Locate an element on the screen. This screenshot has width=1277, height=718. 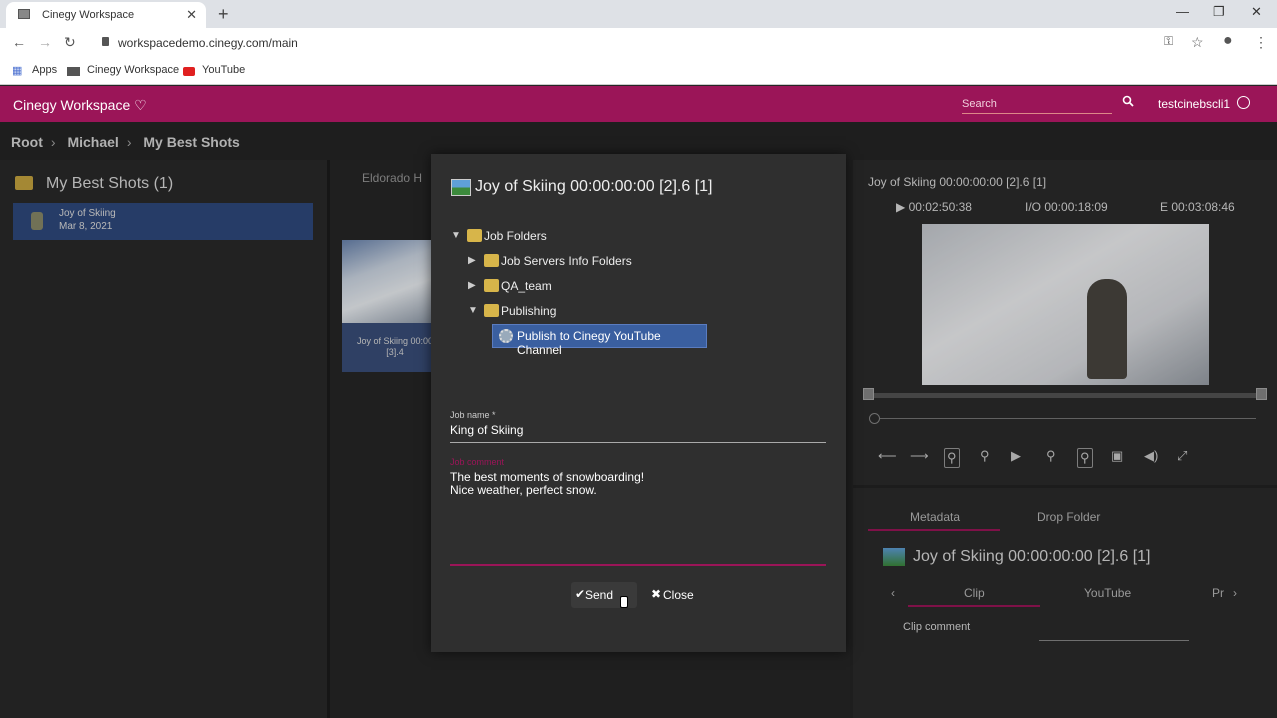
profile-icon: ● is located at coordinates (1228, 41).